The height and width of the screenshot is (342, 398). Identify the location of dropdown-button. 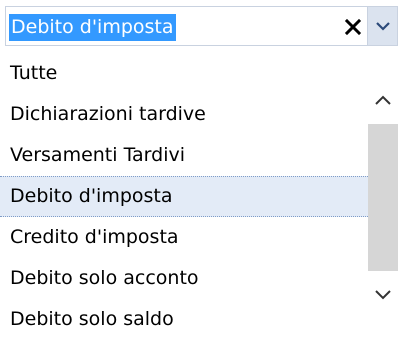
(382, 26).